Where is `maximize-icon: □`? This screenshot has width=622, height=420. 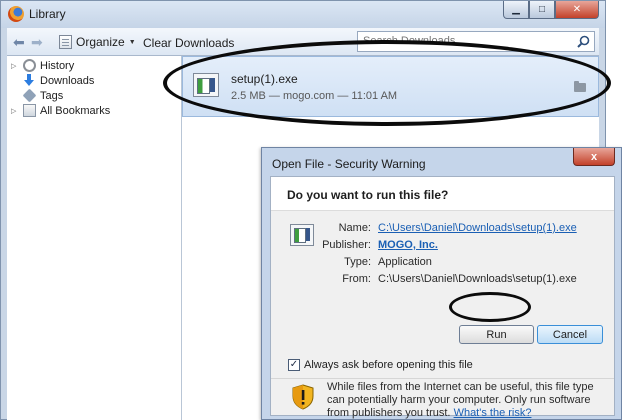 maximize-icon: □ is located at coordinates (542, 9).